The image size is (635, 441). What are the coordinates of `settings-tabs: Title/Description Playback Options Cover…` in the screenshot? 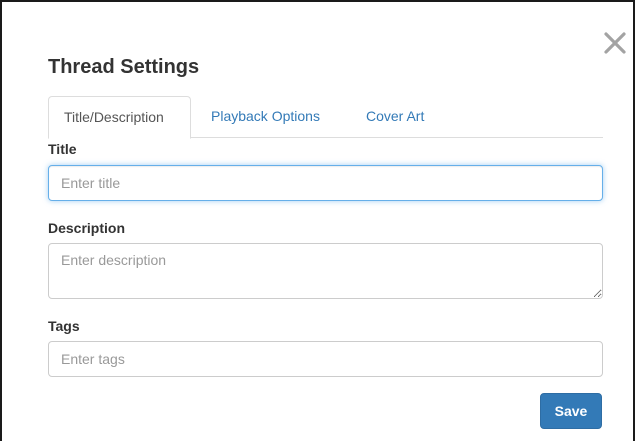 It's located at (325, 117).